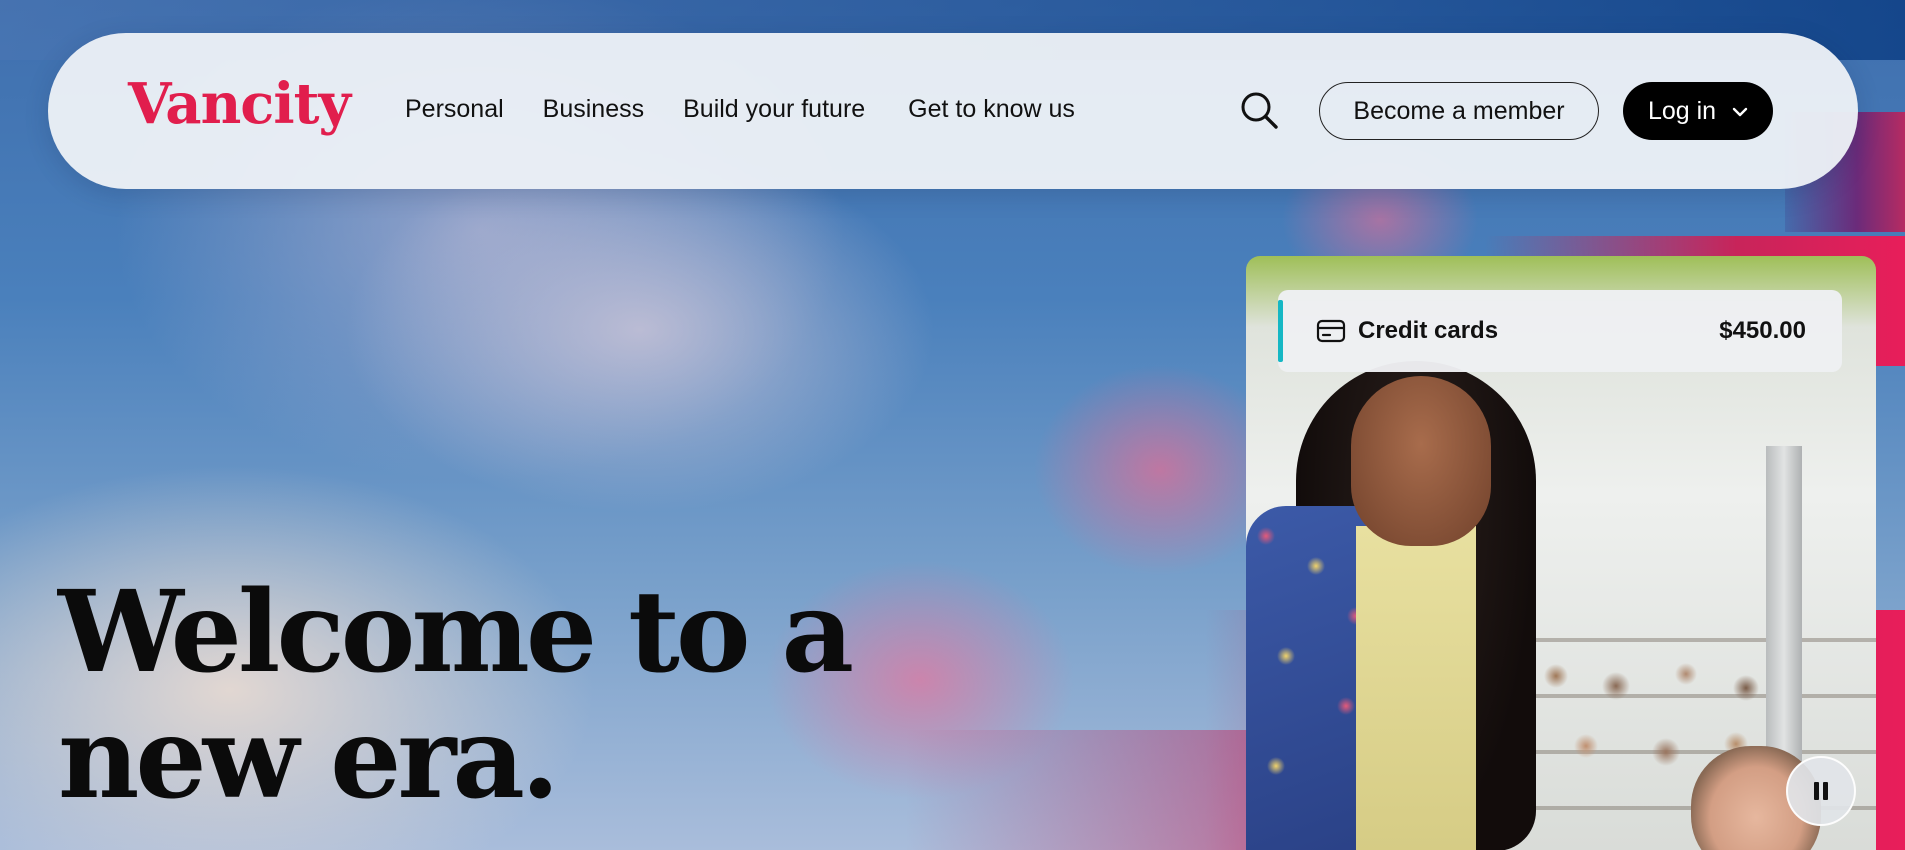 The height and width of the screenshot is (850, 1905). What do you see at coordinates (454, 109) in the screenshot?
I see `nav-item-personal: Personal` at bounding box center [454, 109].